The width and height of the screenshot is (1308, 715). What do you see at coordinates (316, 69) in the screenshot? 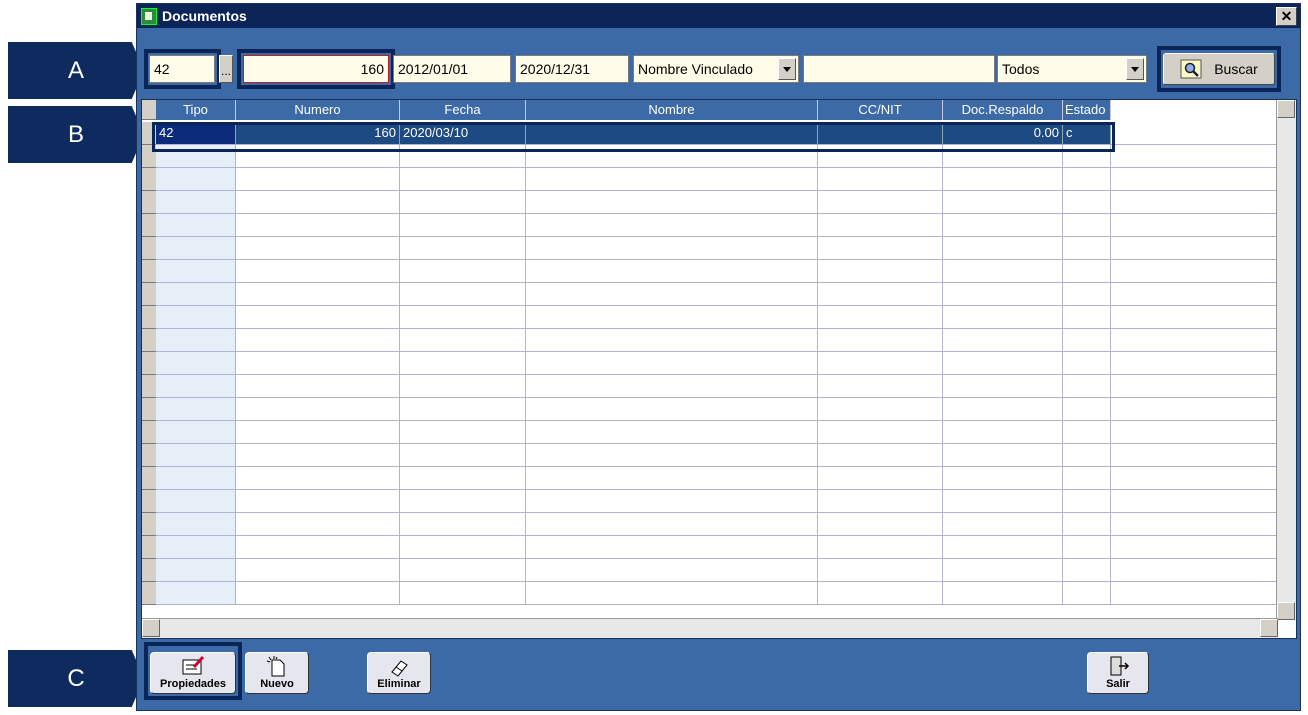
I see `numero-field: 160` at bounding box center [316, 69].